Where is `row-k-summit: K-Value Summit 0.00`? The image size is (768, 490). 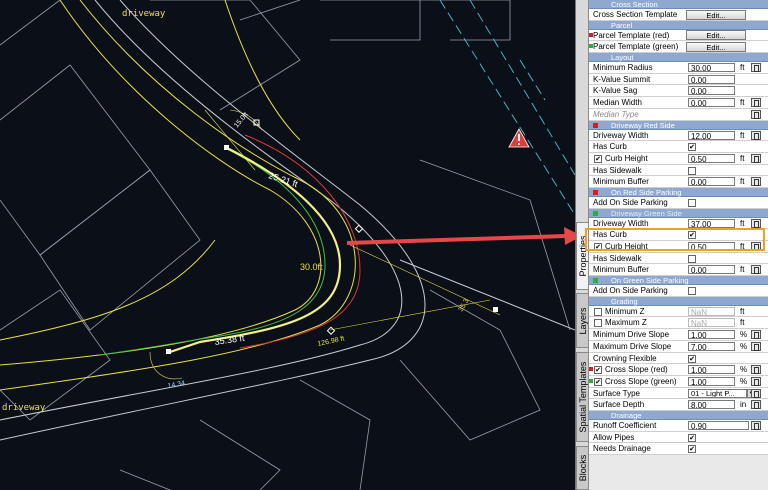
row-k-summit: K-Value Summit 0.00 is located at coordinates (678, 79).